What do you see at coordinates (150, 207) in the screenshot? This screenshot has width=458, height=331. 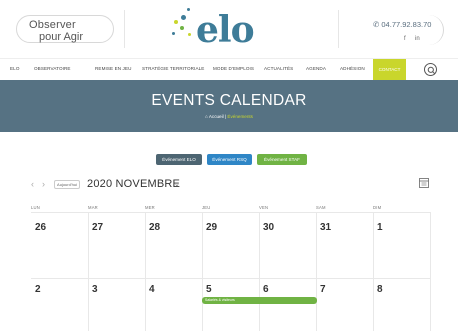 I see `weekday-label: MER` at bounding box center [150, 207].